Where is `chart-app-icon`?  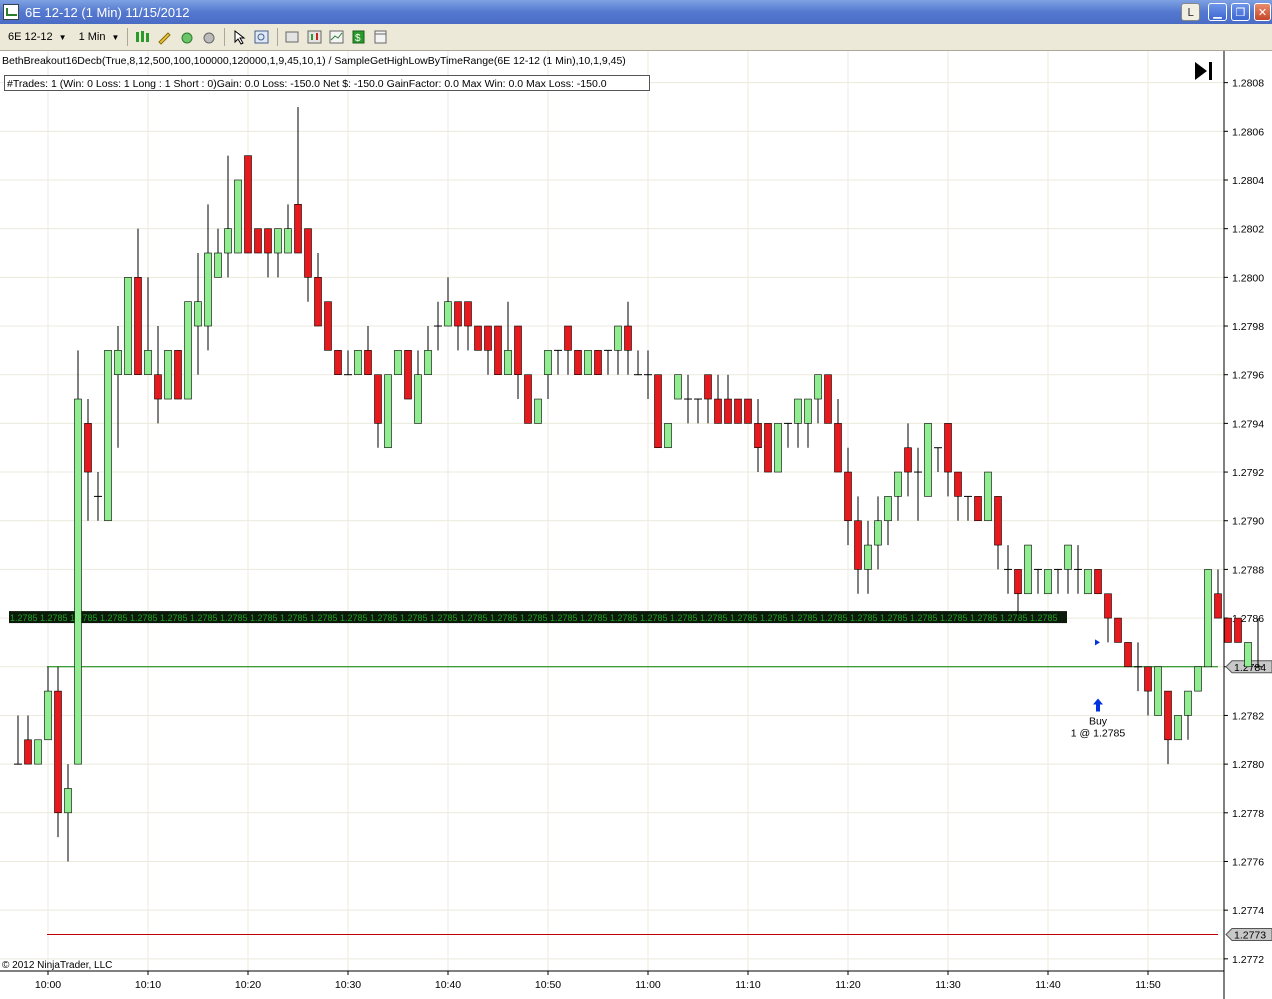
chart-app-icon is located at coordinates (11, 12).